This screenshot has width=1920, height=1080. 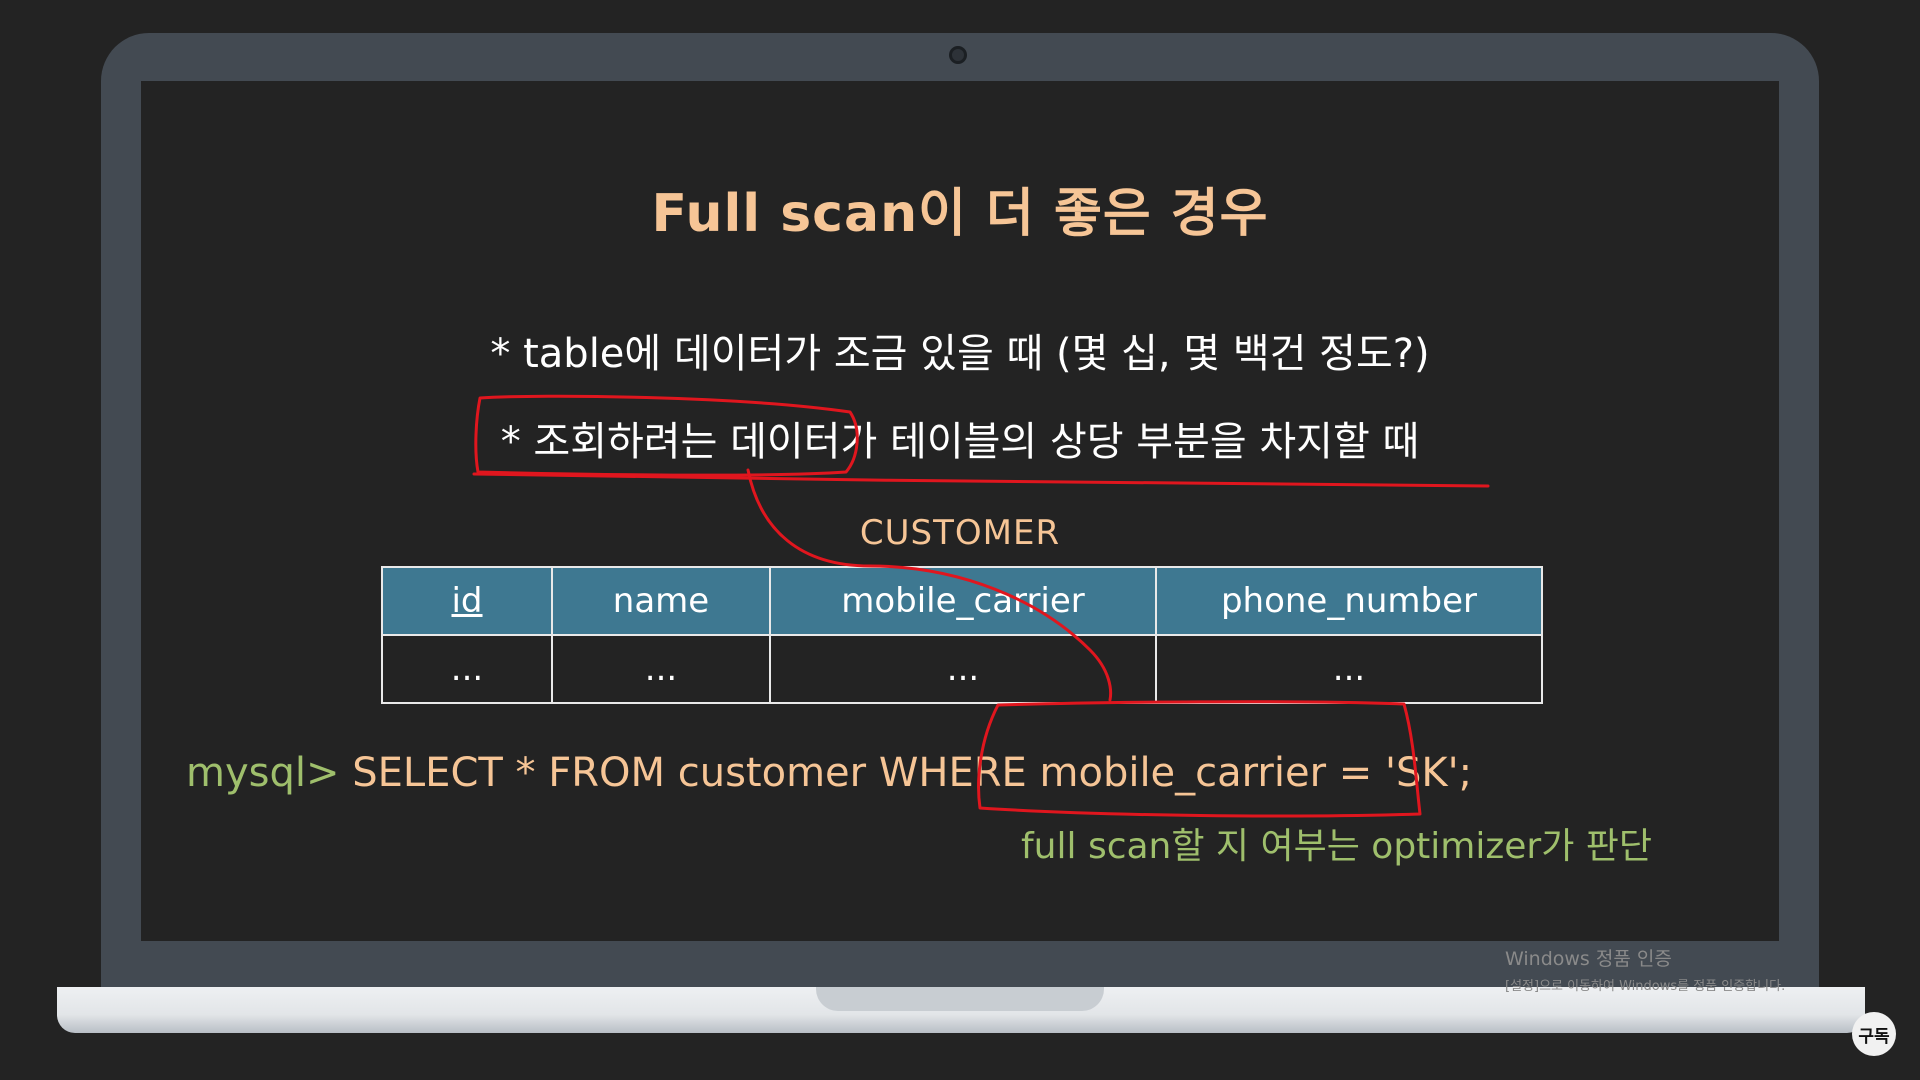 What do you see at coordinates (1337, 846) in the screenshot?
I see `optimizer-note: full scan할 지 여부는 optimizer가 판단` at bounding box center [1337, 846].